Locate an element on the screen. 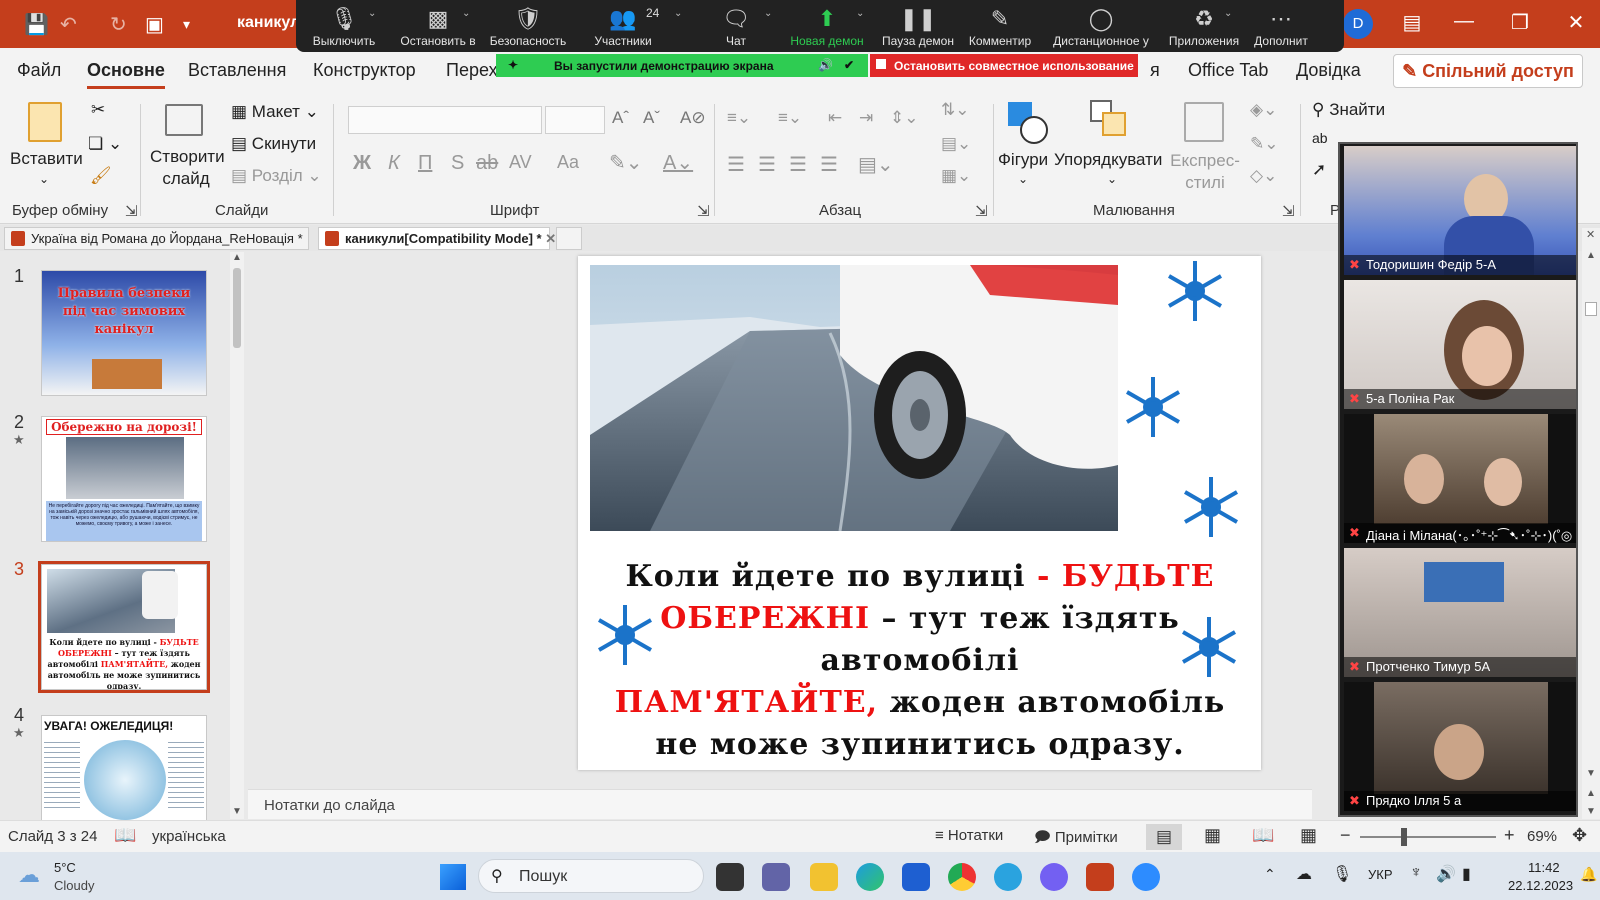 Image resolution: width=1600 pixels, height=900 pixels. onedrive-icon: ☁ is located at coordinates (1304, 874).